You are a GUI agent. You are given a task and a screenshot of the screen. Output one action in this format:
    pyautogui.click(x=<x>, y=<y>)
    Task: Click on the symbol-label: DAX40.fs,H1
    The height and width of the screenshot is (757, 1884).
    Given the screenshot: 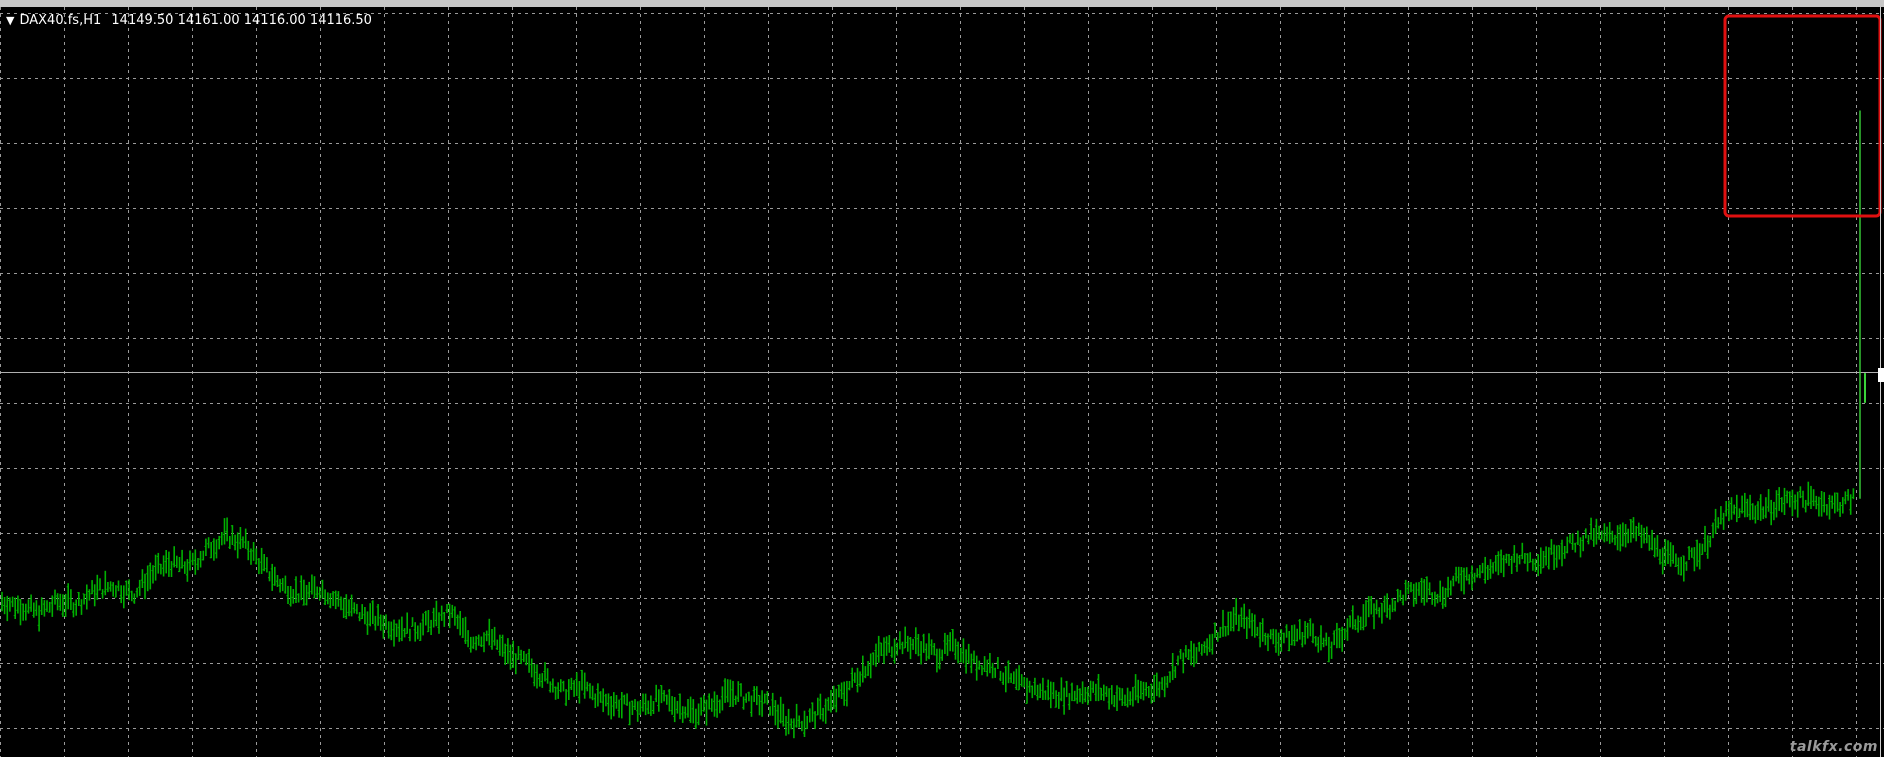 What is the action you would take?
    pyautogui.click(x=60, y=20)
    